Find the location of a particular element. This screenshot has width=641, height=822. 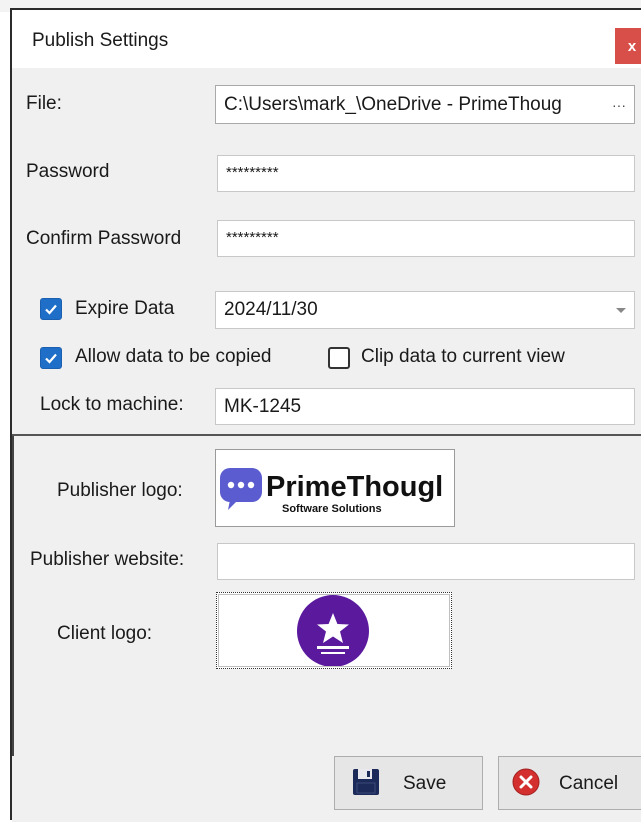

lock-machine-input: MK-1245 is located at coordinates (425, 406).